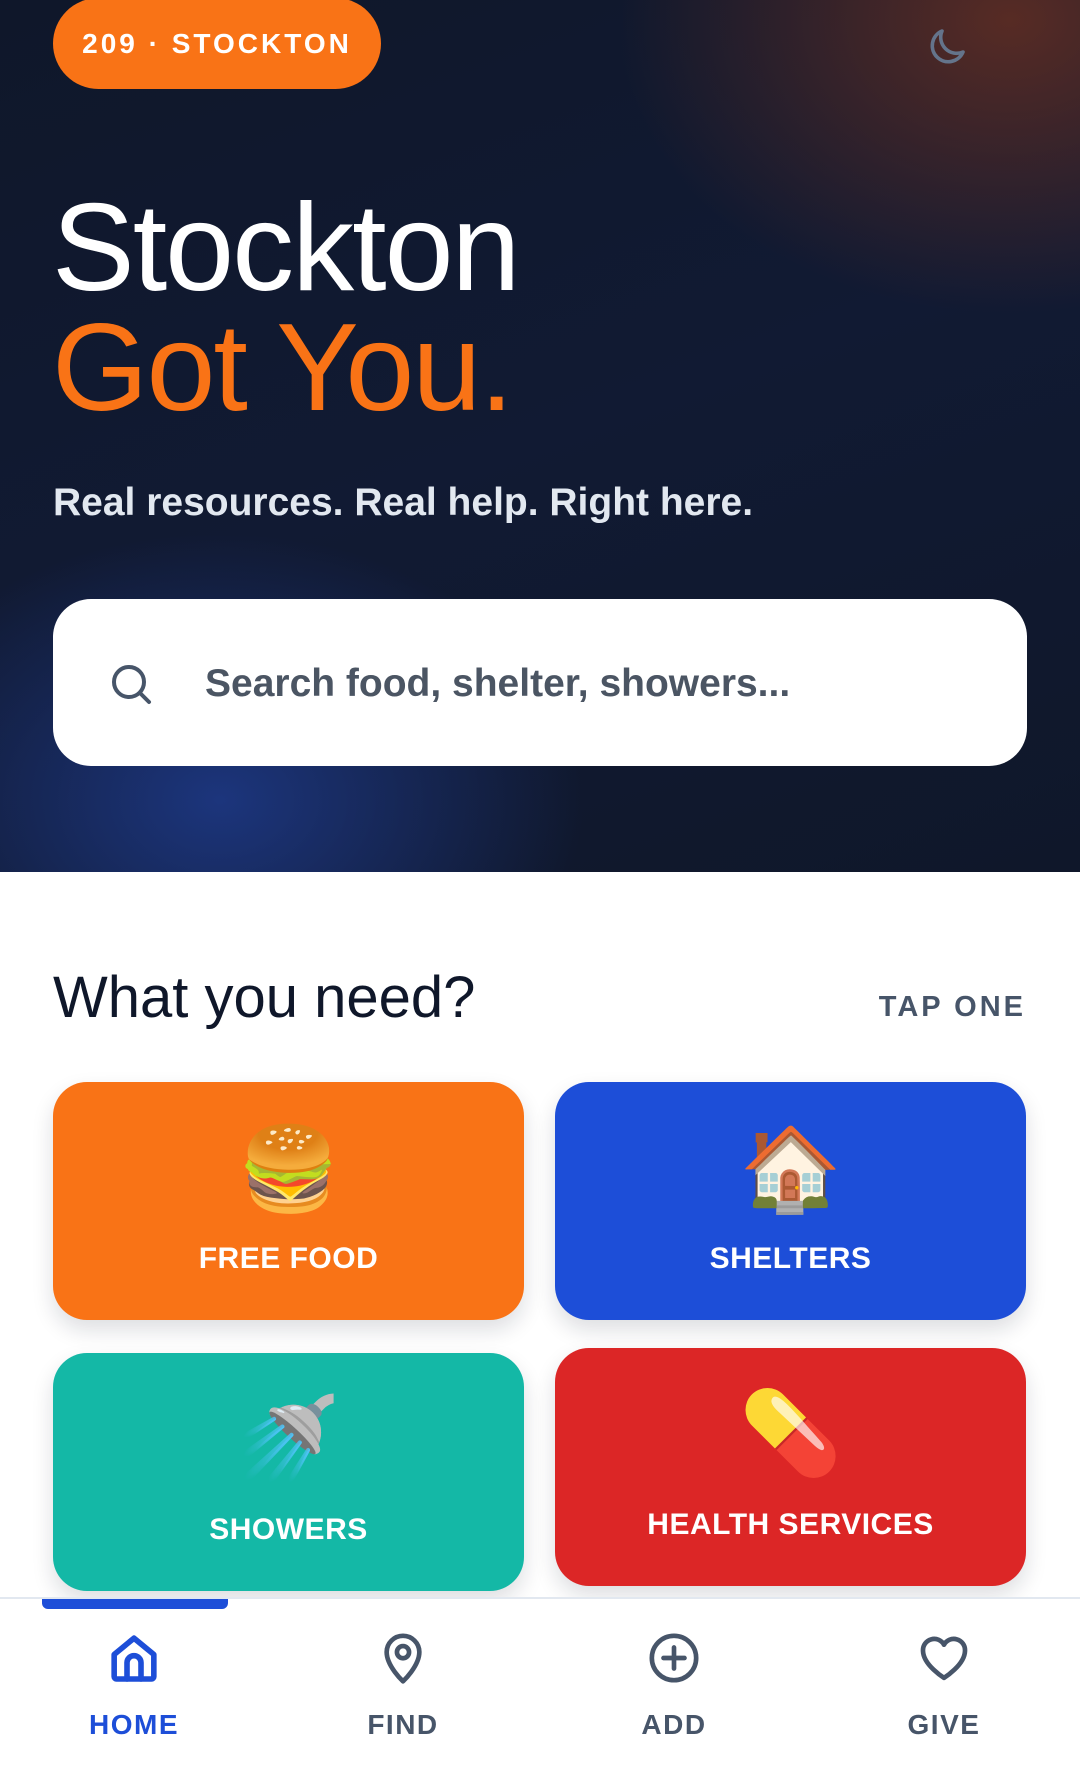 The image size is (1080, 1781). What do you see at coordinates (134, 1658) in the screenshot?
I see `home-icon` at bounding box center [134, 1658].